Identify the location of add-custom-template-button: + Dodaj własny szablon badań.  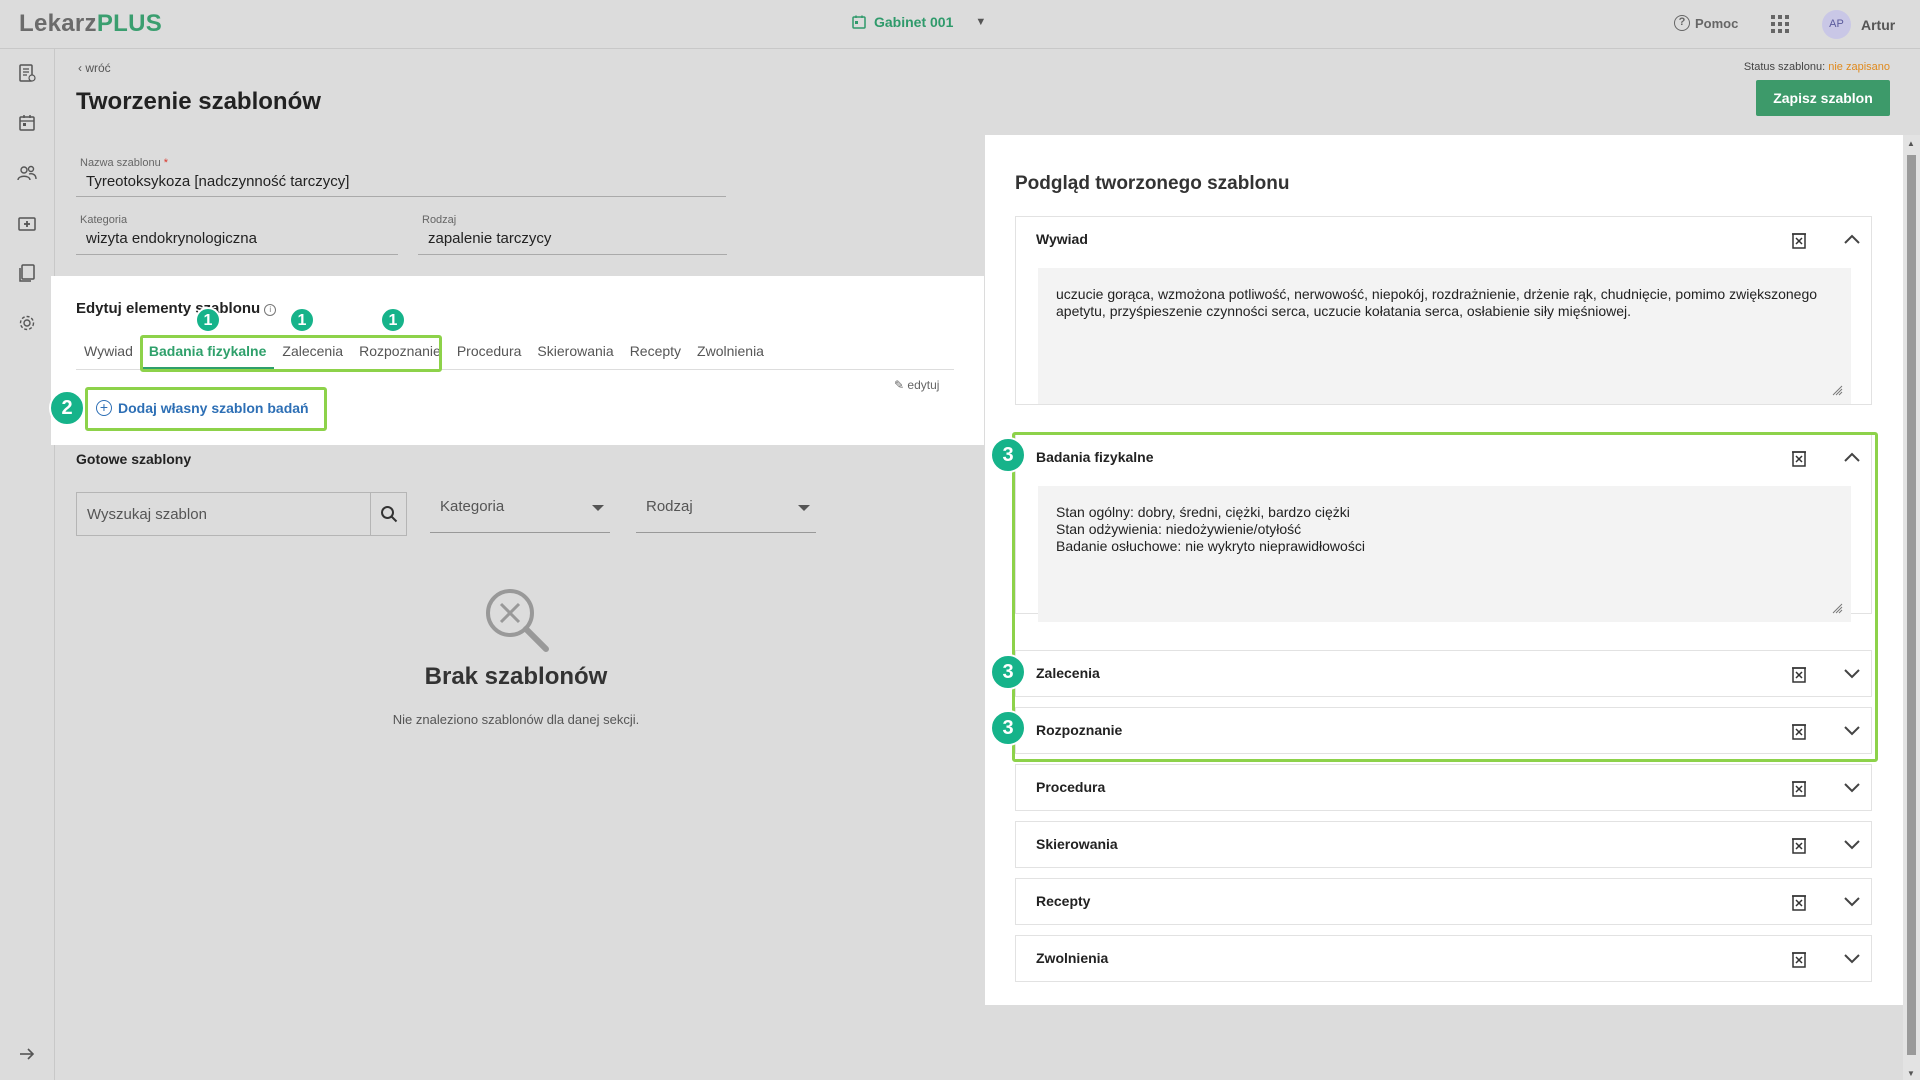
(202, 408).